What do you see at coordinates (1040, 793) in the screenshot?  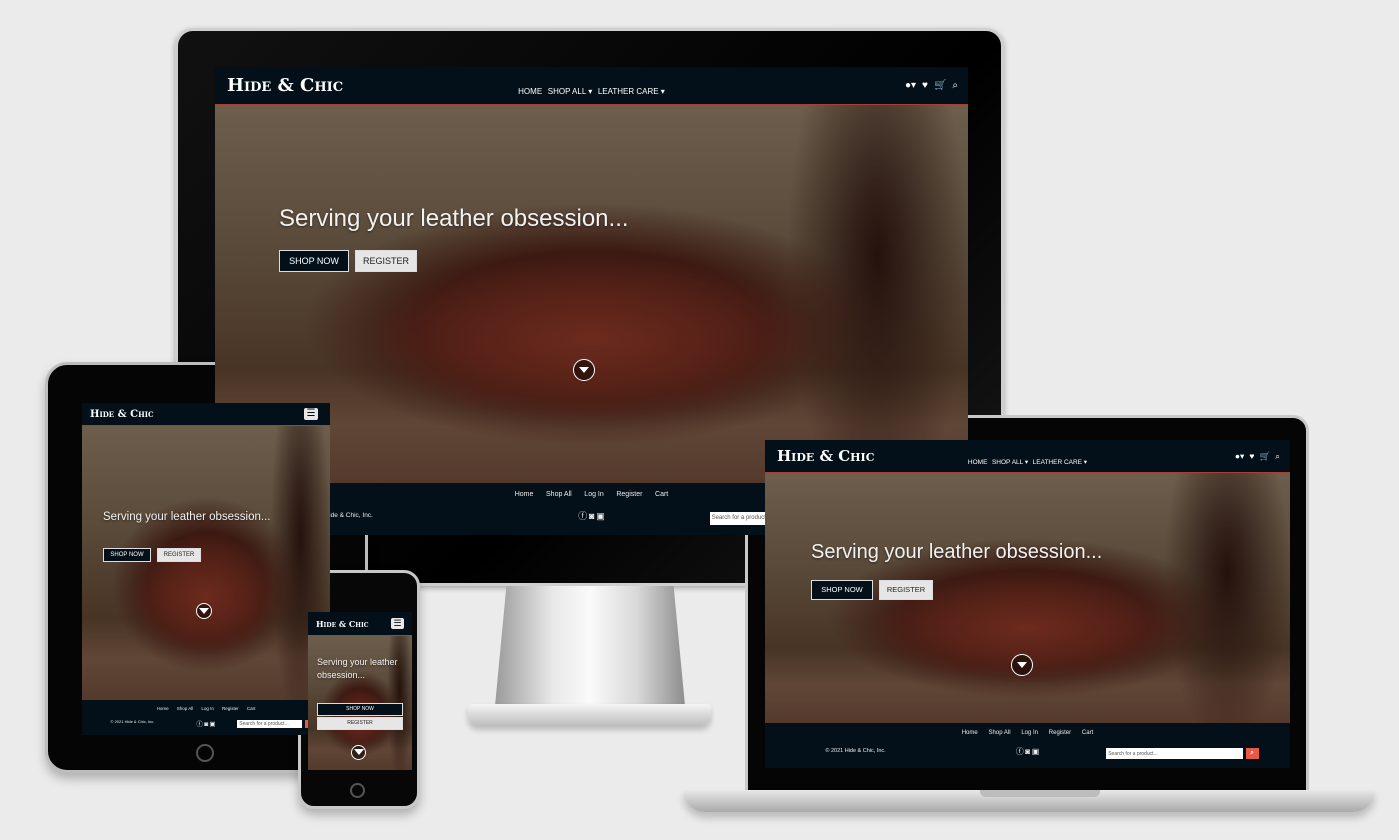 I see `laptop-notch` at bounding box center [1040, 793].